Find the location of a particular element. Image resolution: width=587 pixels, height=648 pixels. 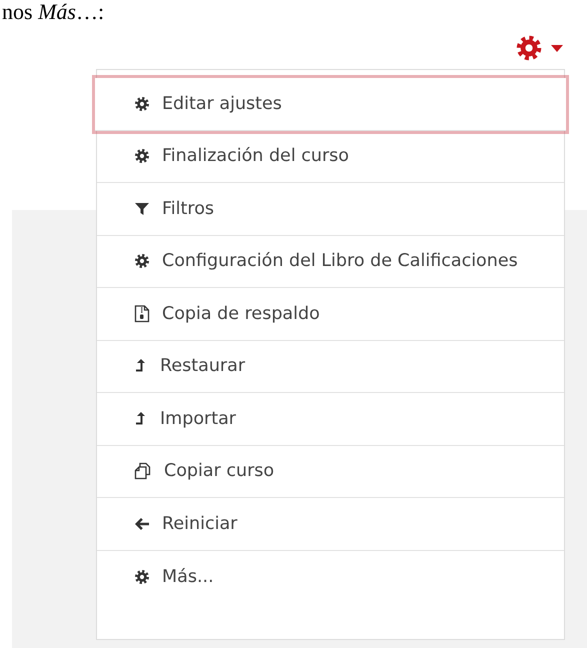

copy-icon is located at coordinates (143, 471).